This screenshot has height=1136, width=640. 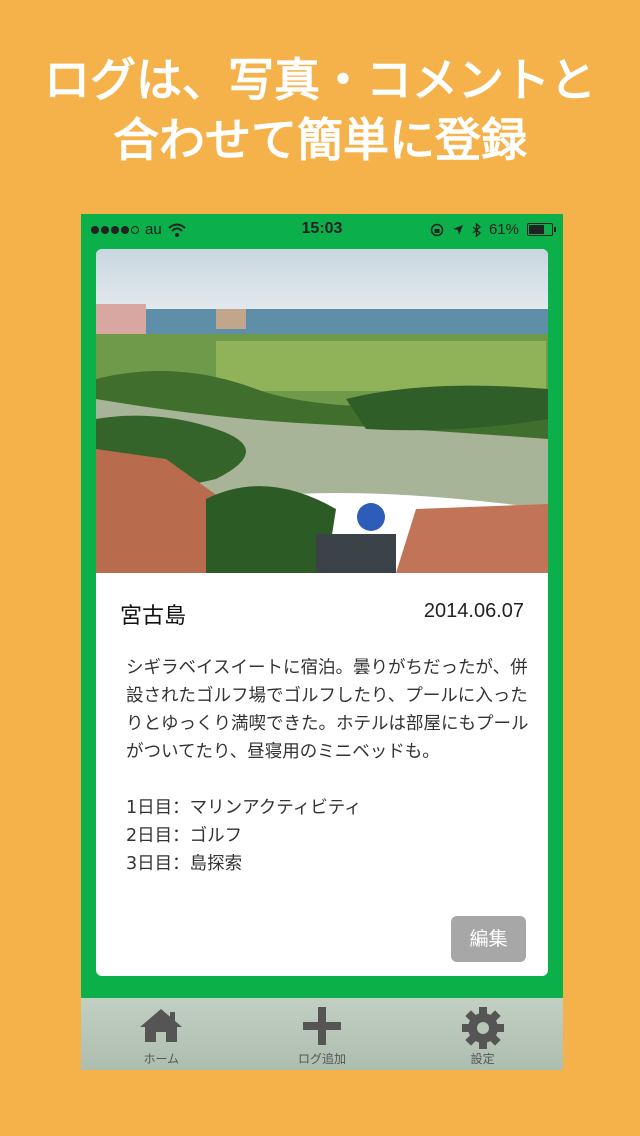 I want to click on headline-line-1: ログは、写真・コメントと, so click(x=320, y=80).